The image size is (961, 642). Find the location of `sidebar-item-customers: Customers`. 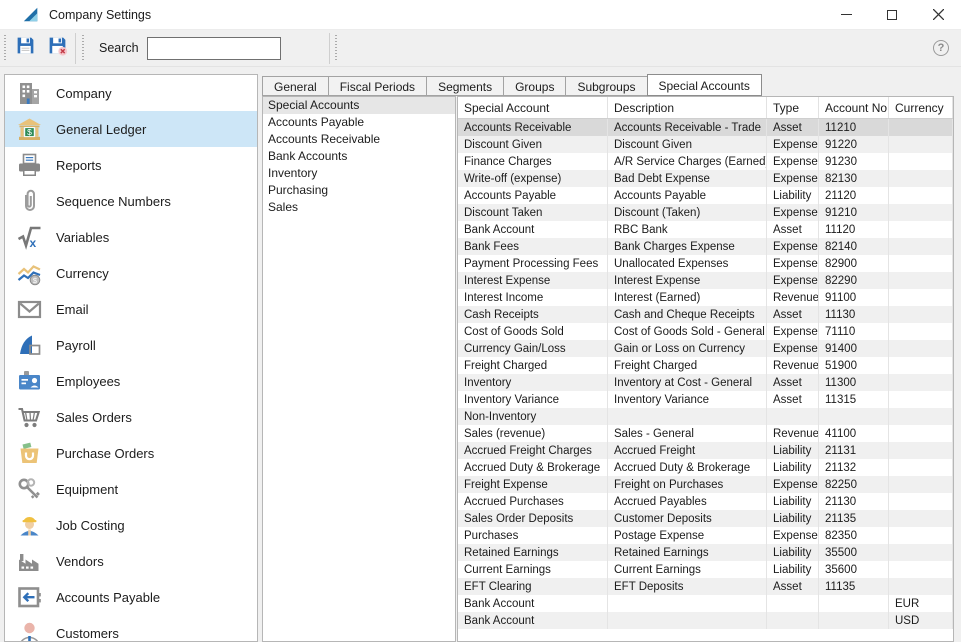

sidebar-item-customers: Customers is located at coordinates (131, 628).